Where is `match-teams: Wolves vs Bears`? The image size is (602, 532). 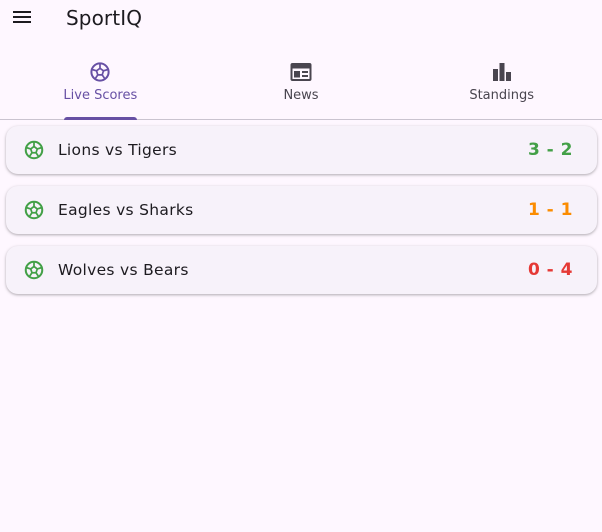
match-teams: Wolves vs Bears is located at coordinates (123, 270).